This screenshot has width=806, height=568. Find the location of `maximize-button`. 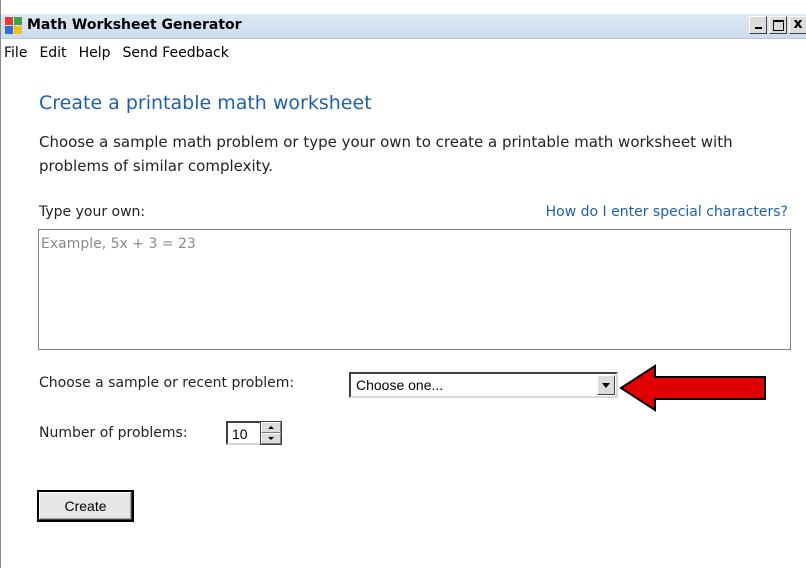

maximize-button is located at coordinates (778, 25).